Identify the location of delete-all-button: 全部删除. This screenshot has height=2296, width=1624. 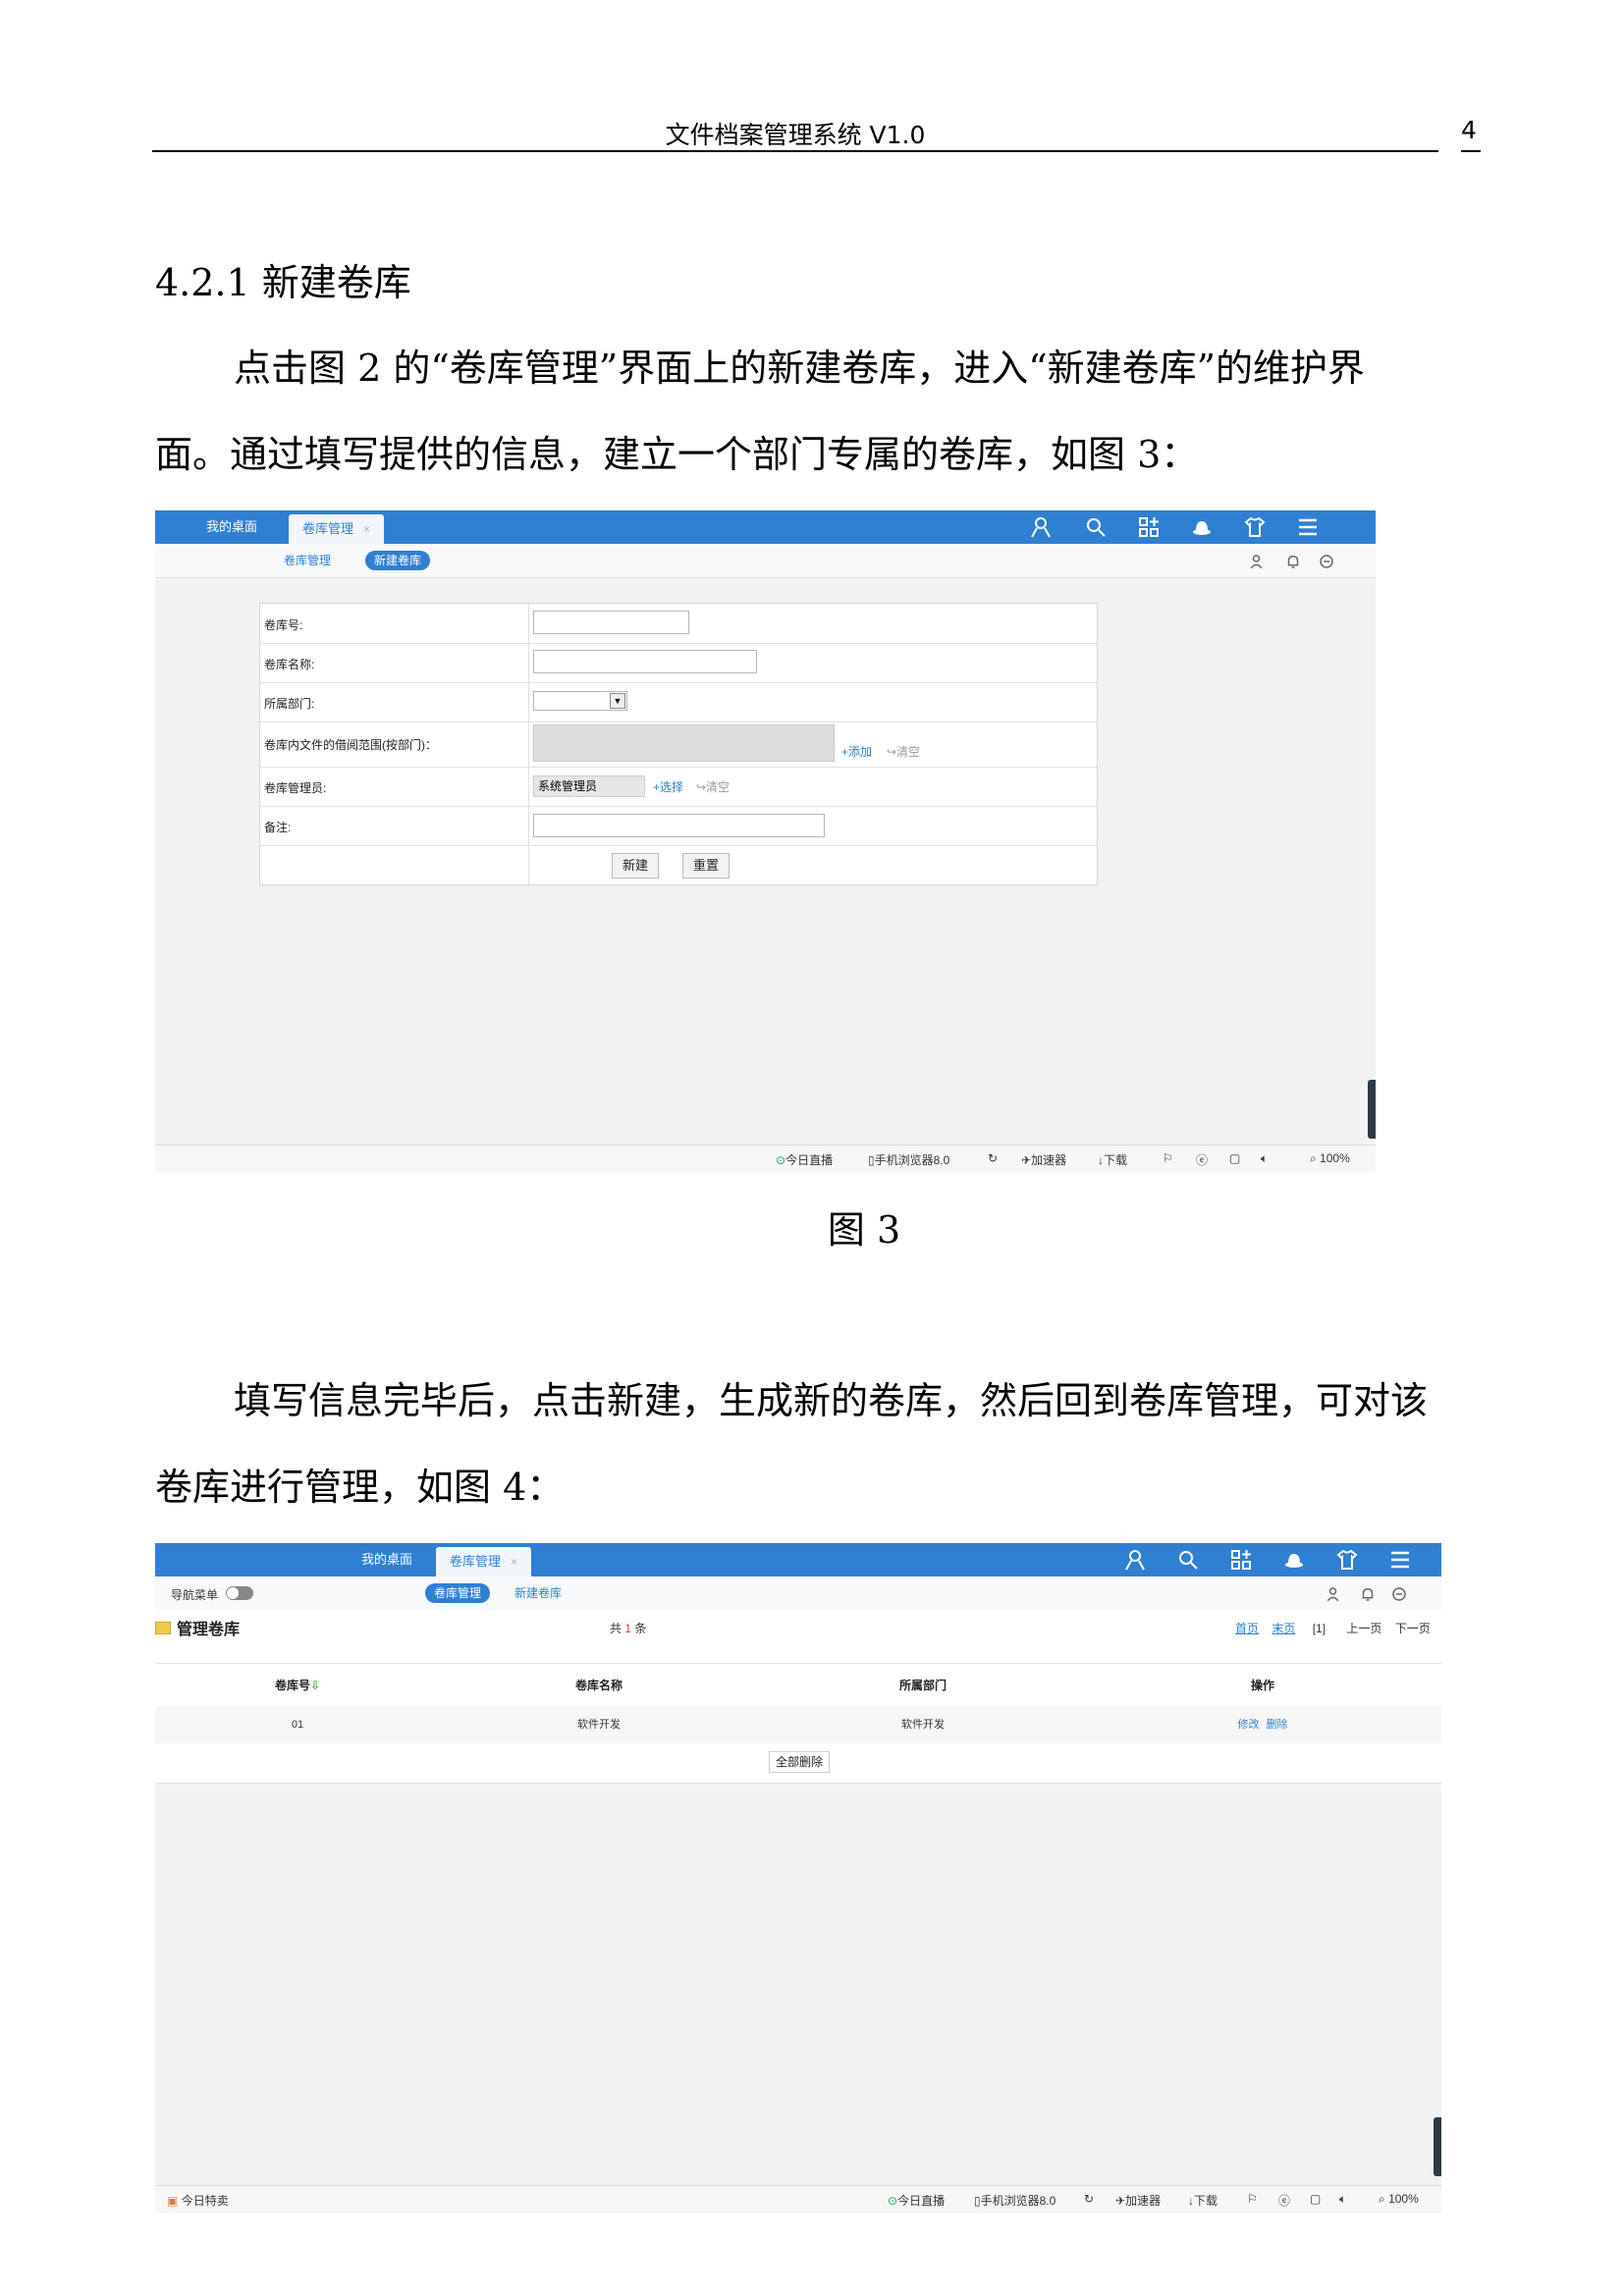
(800, 1762).